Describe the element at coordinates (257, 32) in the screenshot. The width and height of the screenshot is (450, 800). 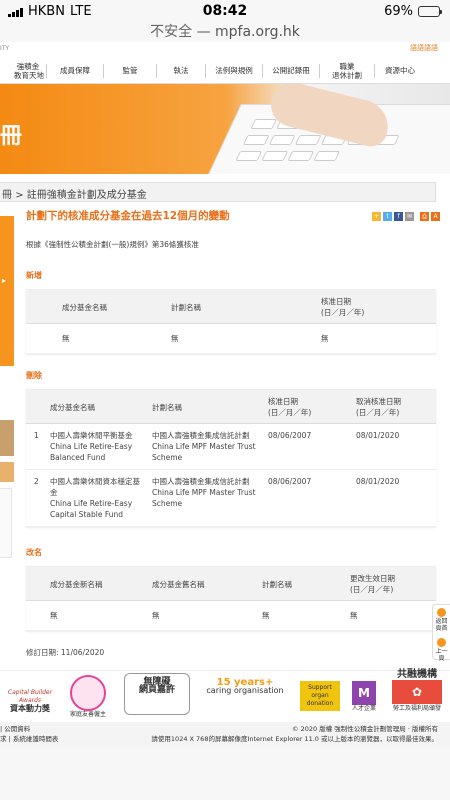
I see `url-domain: mpfa.org.hk` at that location.